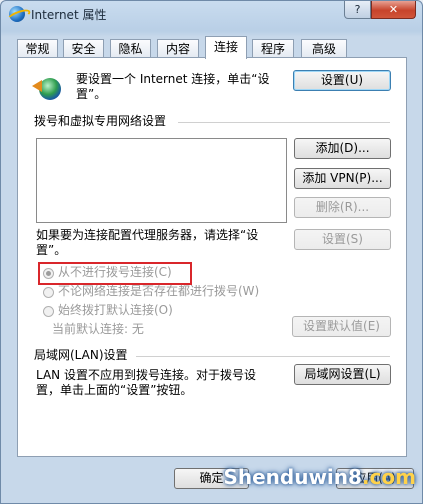 The width and height of the screenshot is (423, 504). What do you see at coordinates (51, 250) in the screenshot?
I see `proxy-description-line2: 置”。` at bounding box center [51, 250].